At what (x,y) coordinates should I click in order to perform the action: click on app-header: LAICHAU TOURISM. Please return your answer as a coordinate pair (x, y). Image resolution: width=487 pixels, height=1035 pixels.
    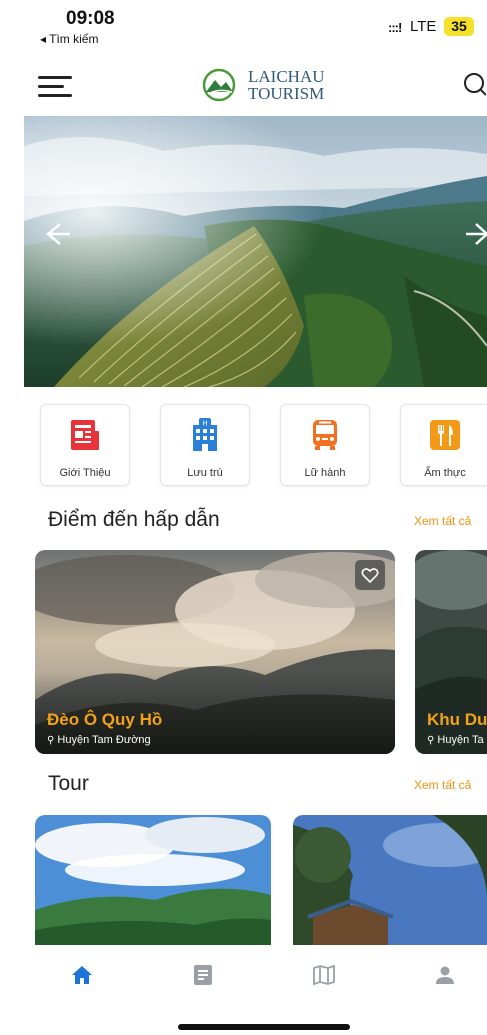
    Looking at the image, I should click on (243, 83).